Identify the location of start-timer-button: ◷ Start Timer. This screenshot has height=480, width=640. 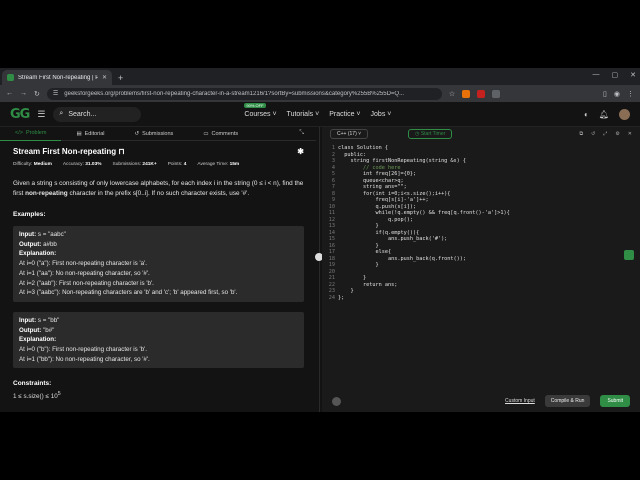
(430, 134).